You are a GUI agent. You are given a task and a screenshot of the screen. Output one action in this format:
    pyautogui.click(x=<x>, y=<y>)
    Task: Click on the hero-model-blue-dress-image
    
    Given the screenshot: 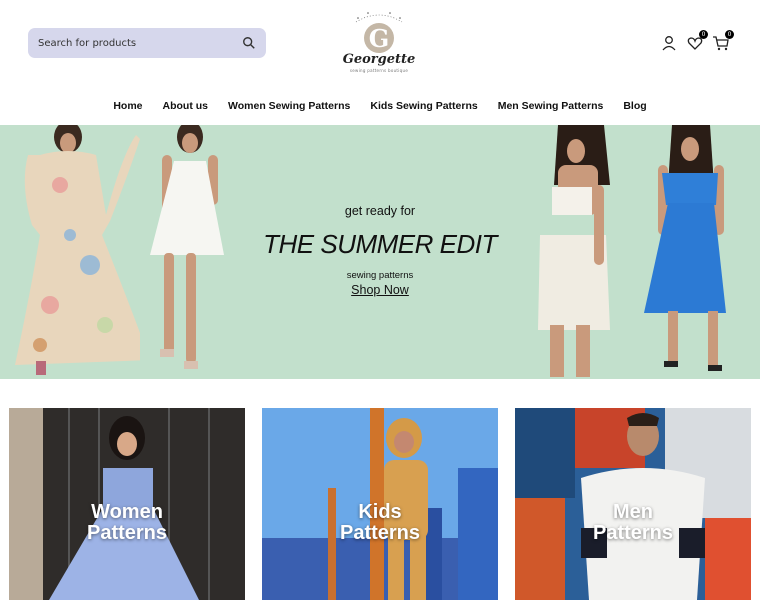 What is the action you would take?
    pyautogui.click(x=685, y=248)
    